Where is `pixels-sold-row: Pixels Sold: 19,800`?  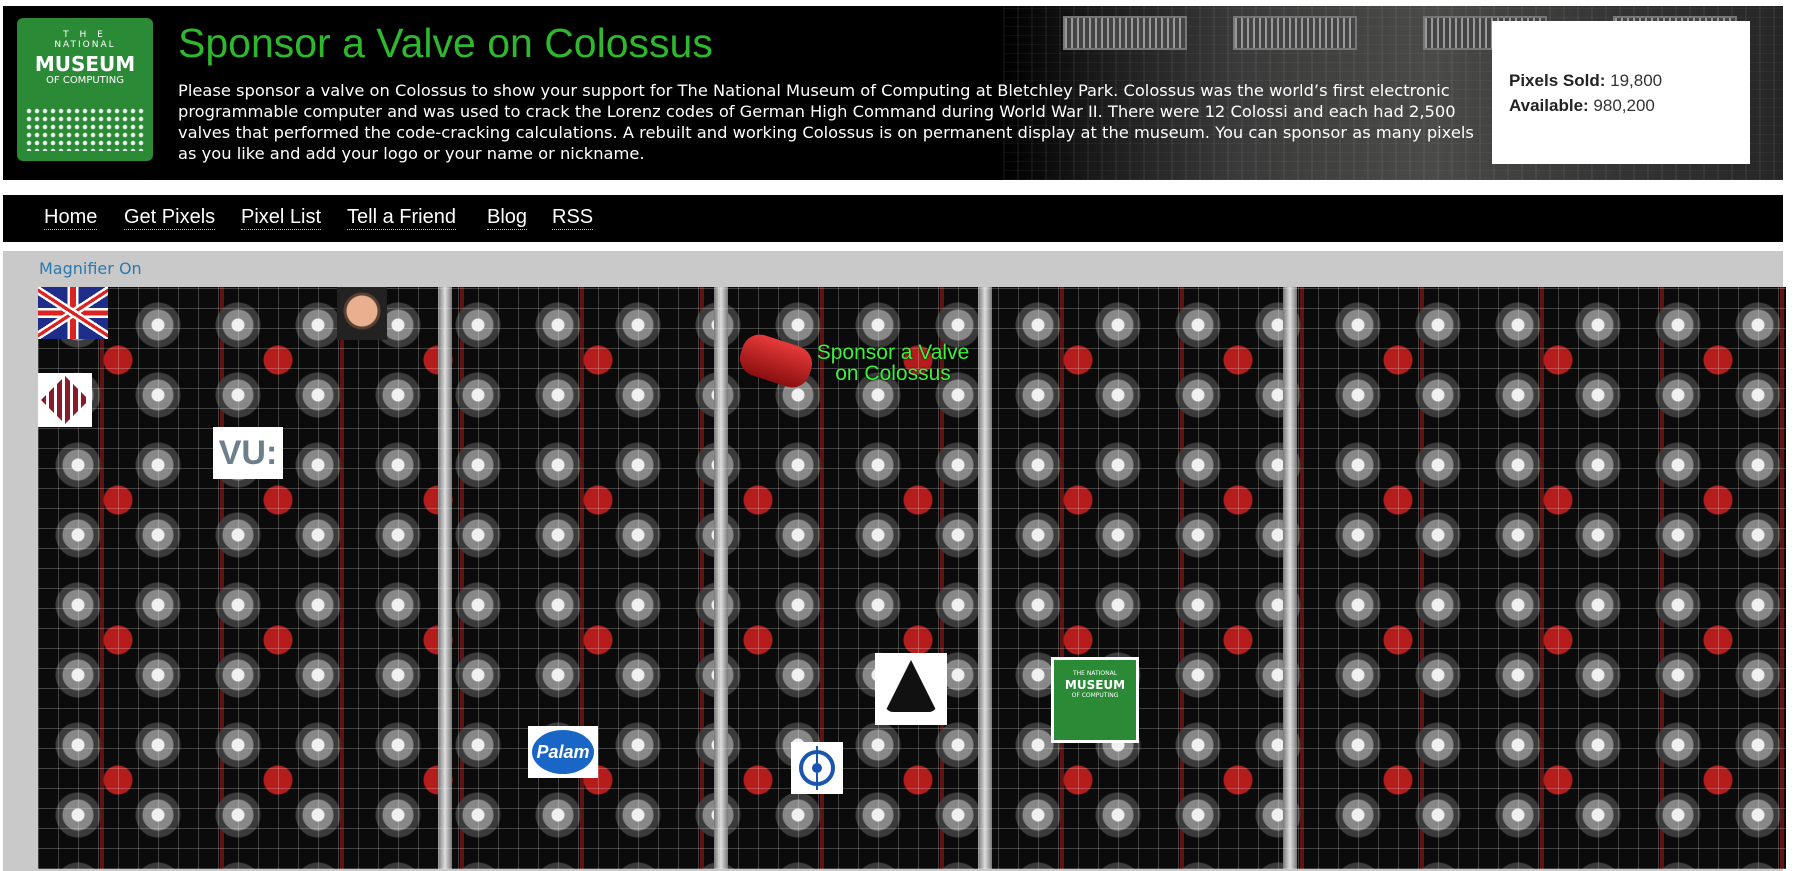 pixels-sold-row: Pixels Sold: 19,800 is located at coordinates (1629, 80).